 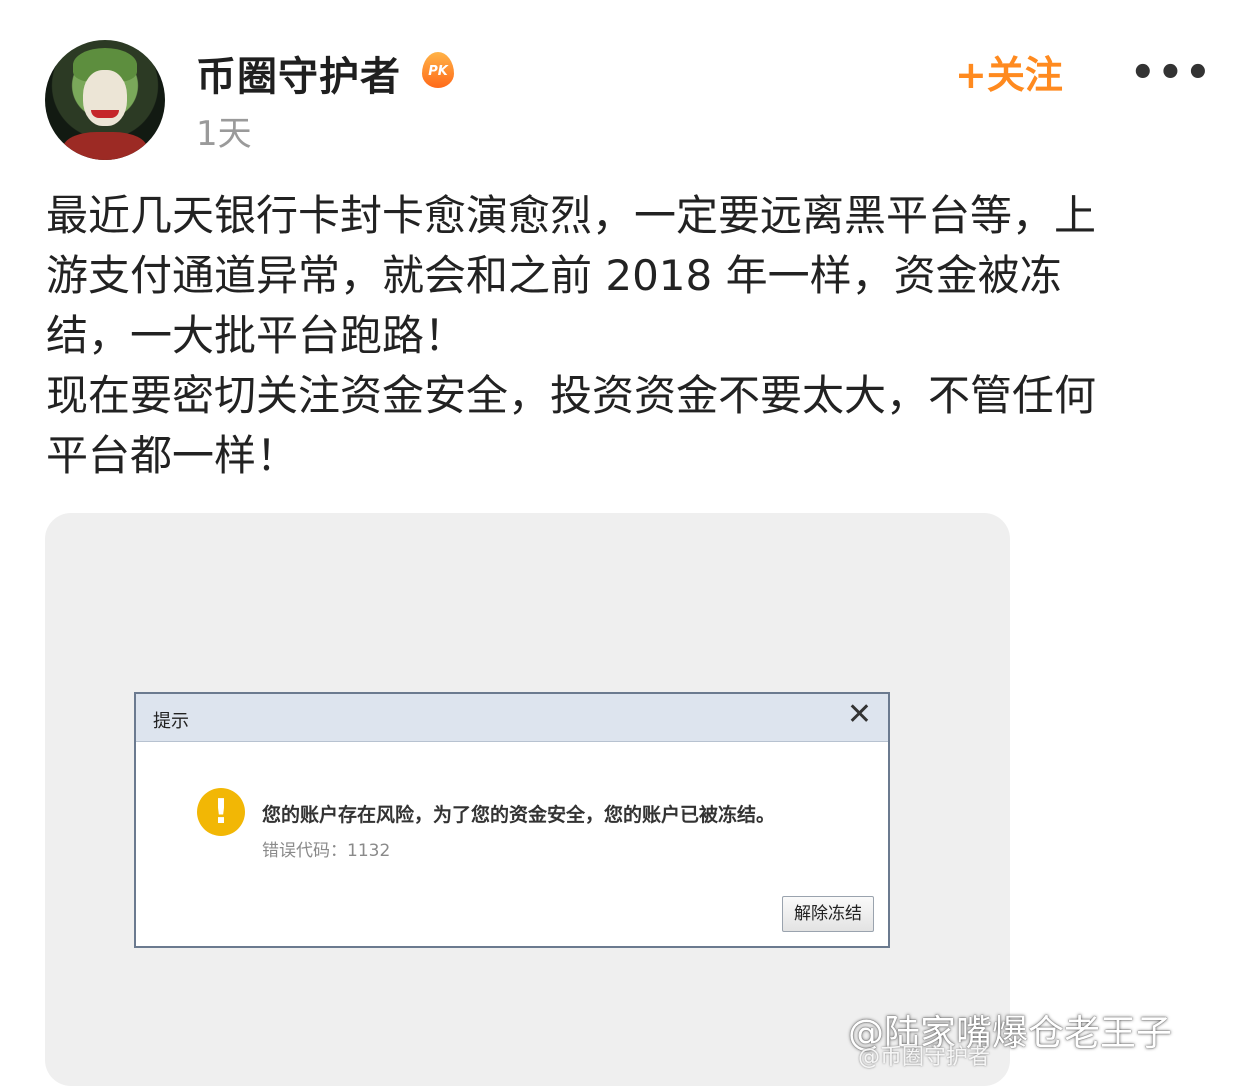 I want to click on more-options-icon: •••, so click(x=1171, y=73).